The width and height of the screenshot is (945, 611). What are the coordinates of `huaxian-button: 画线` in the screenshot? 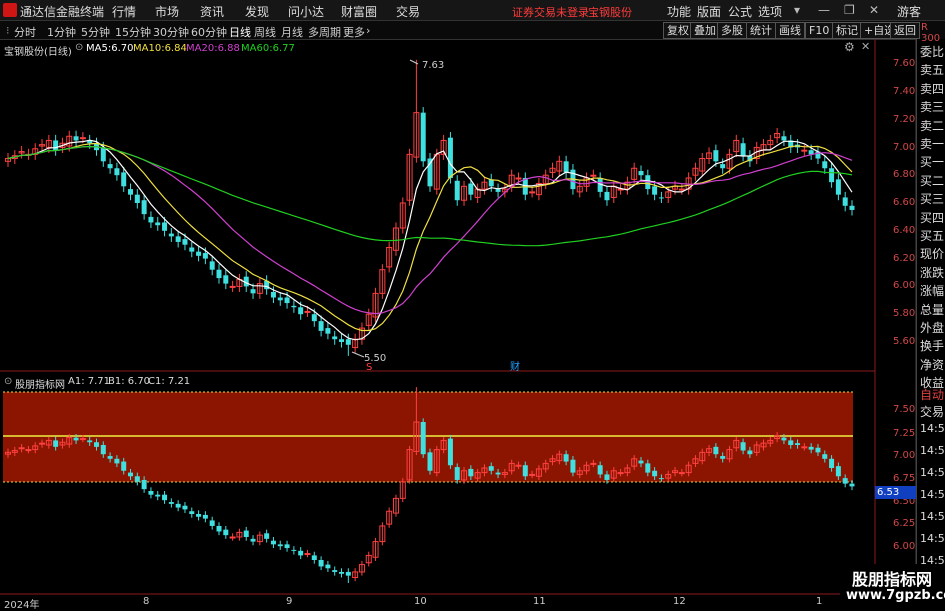 It's located at (790, 30).